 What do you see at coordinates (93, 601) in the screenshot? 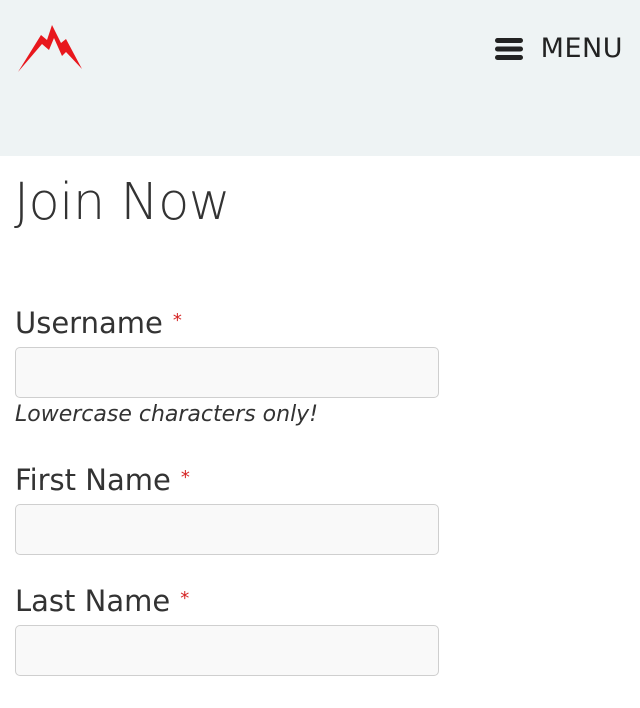
I see `last-name-label-text: Last Name` at bounding box center [93, 601].